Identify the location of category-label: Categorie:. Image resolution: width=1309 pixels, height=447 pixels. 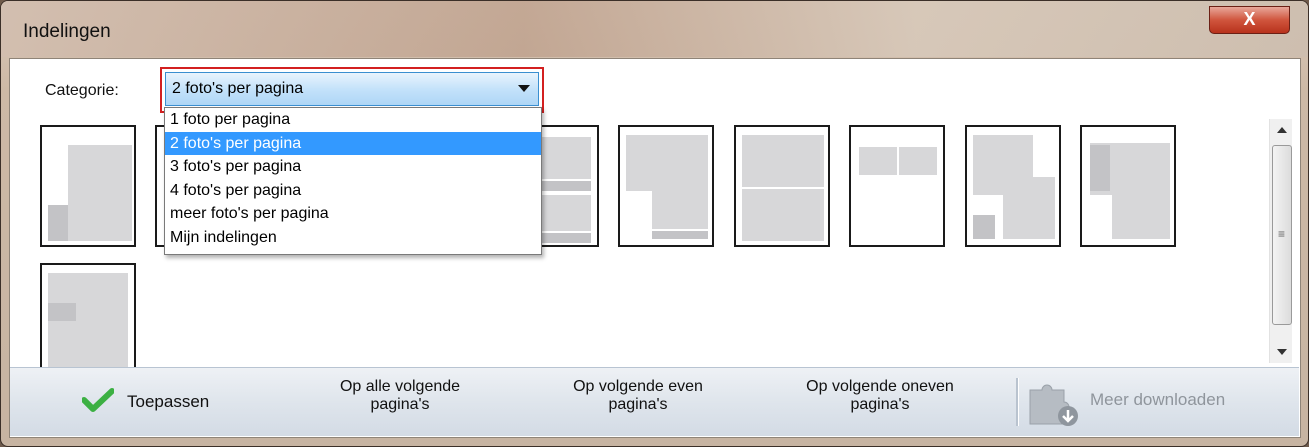
(82, 90).